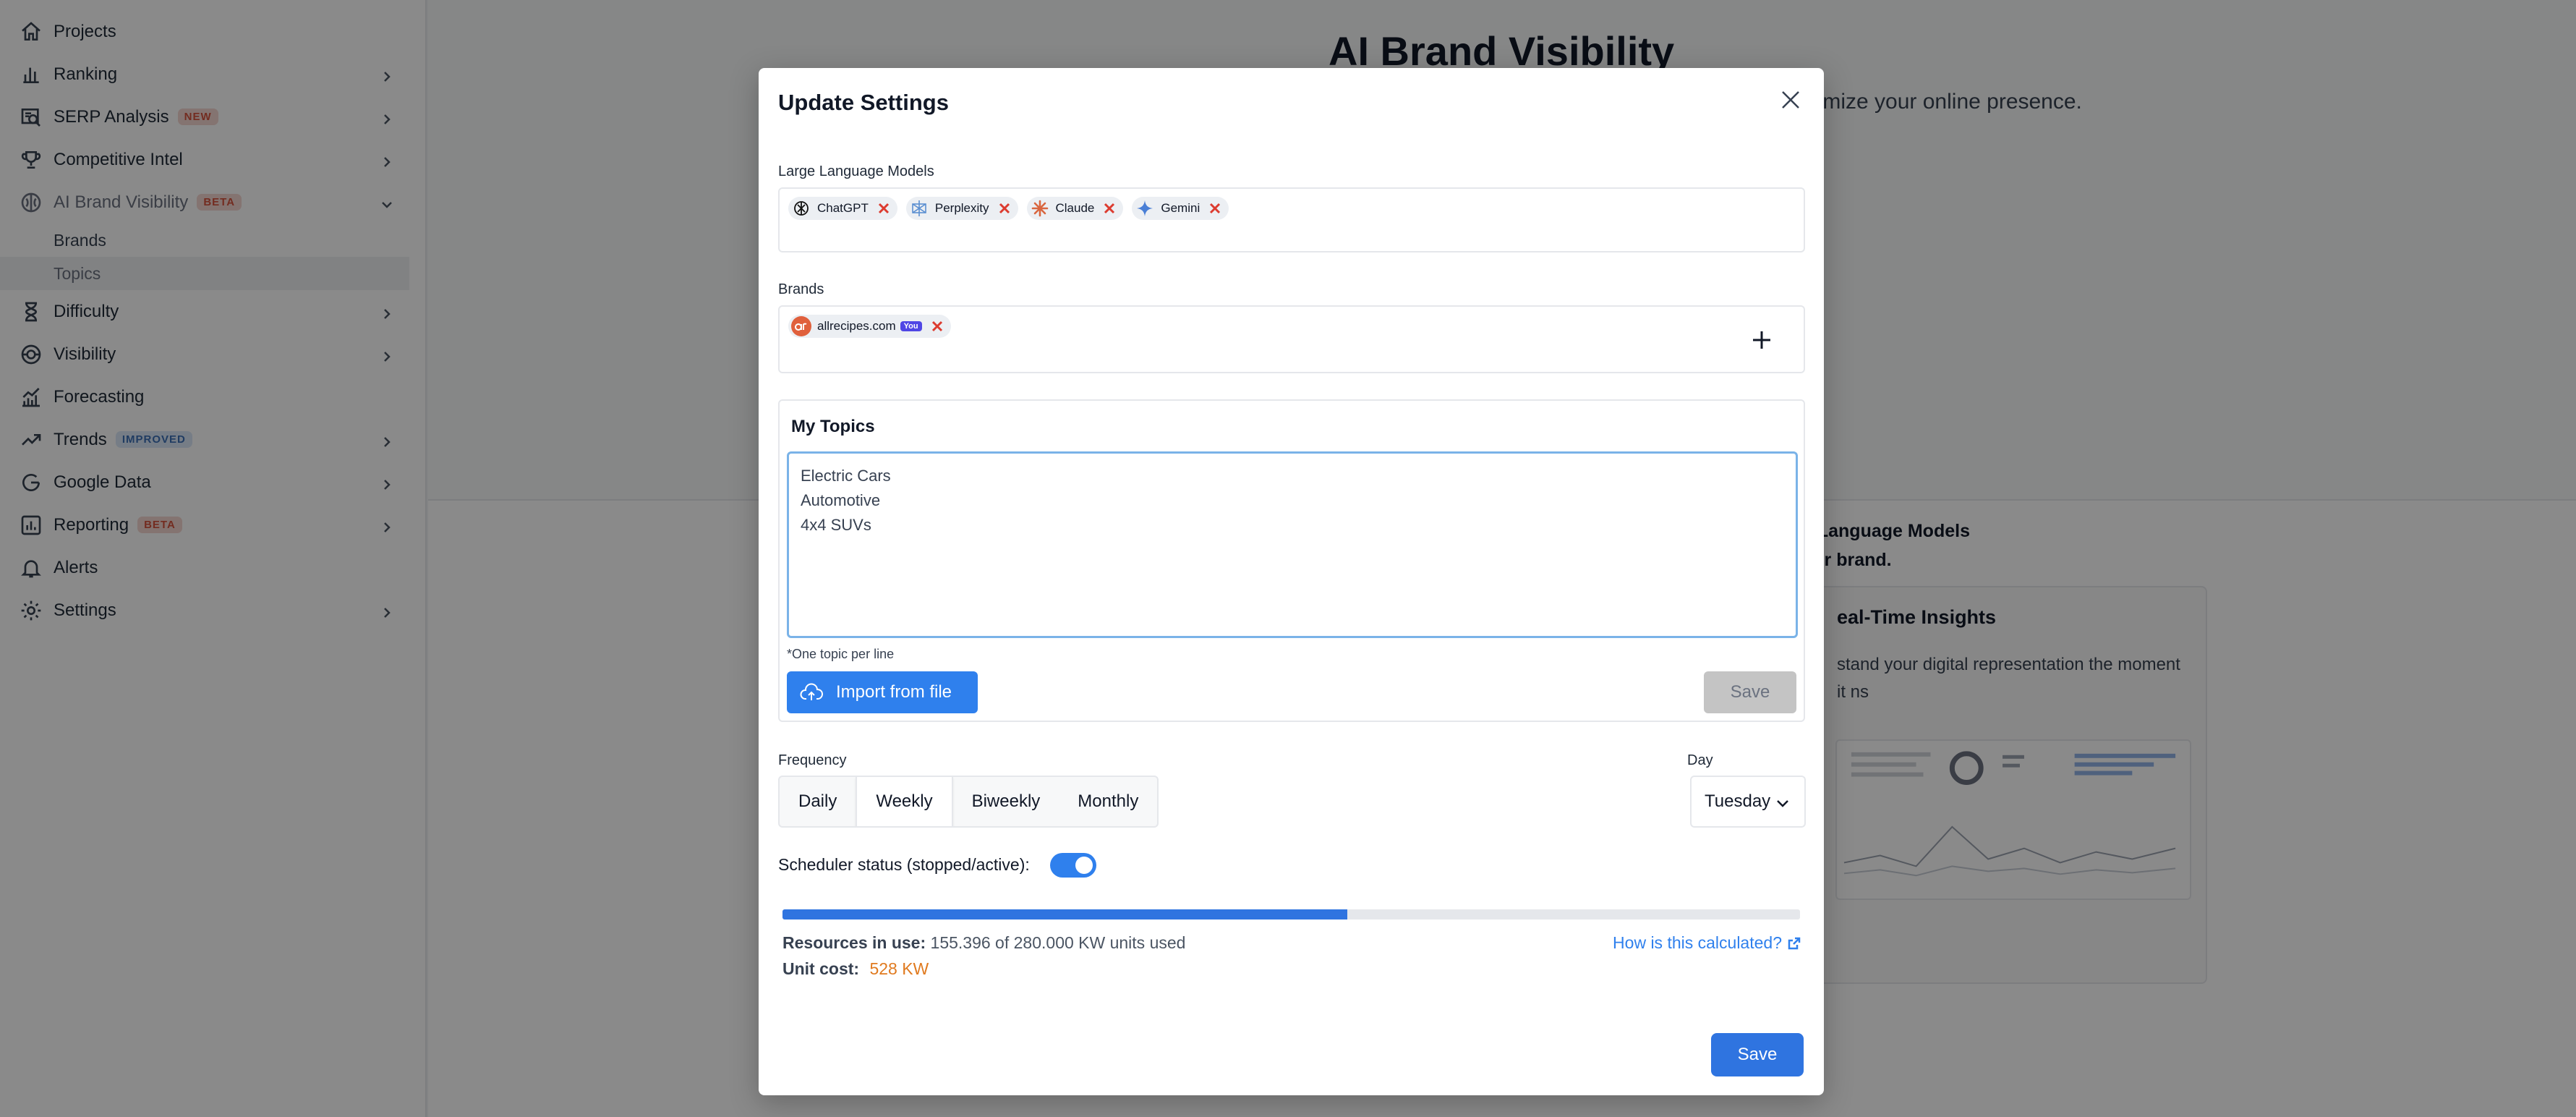  I want to click on llm-chip-label: Gemini, so click(1180, 208).